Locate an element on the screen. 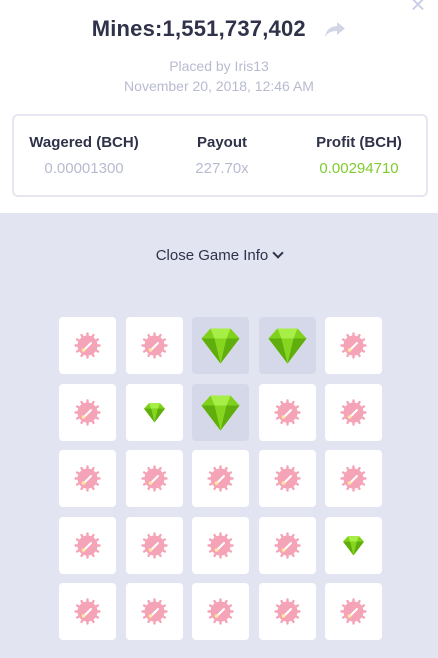  tile-r4-c3 is located at coordinates (220, 545).